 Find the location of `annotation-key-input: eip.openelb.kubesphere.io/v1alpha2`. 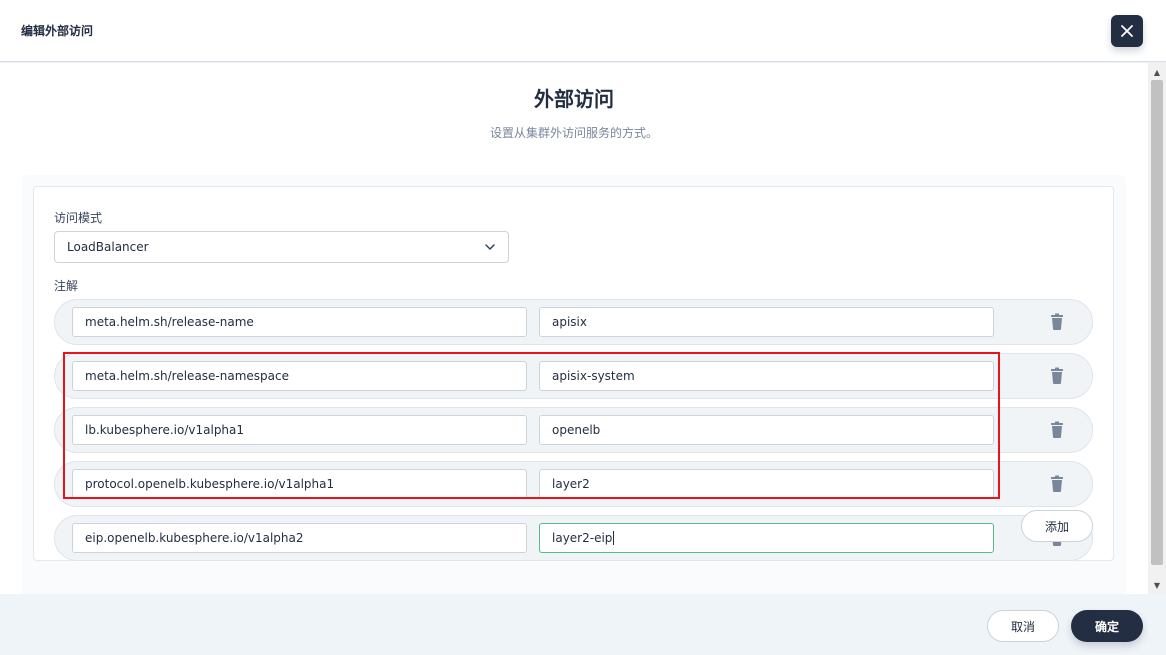

annotation-key-input: eip.openelb.kubesphere.io/v1alpha2 is located at coordinates (299, 538).